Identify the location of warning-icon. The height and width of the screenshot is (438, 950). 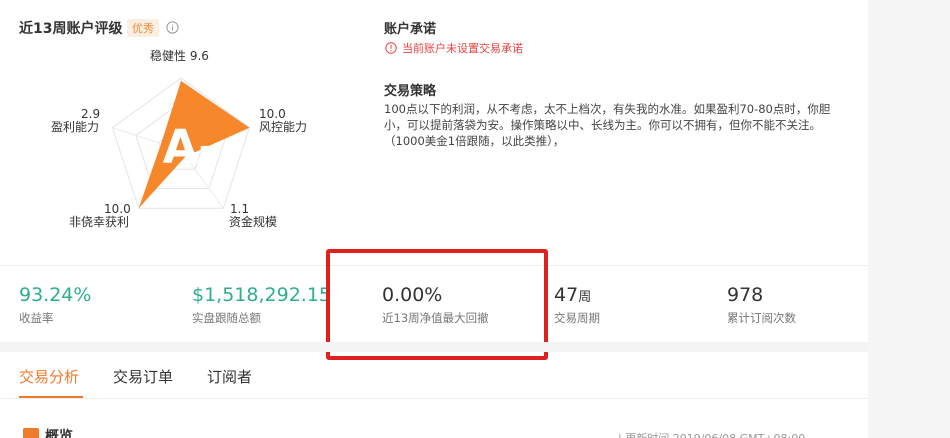
(391, 48).